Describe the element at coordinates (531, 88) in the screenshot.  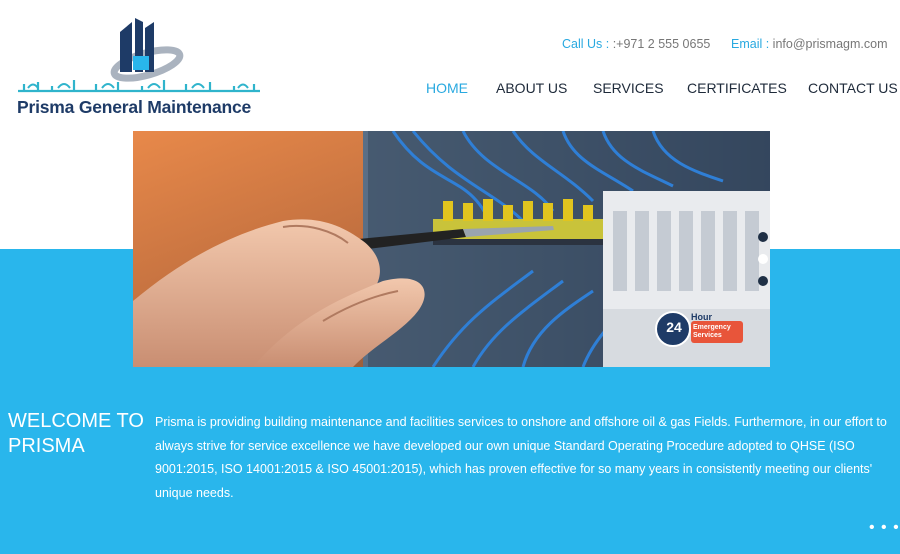
I see `nav-about-us: ABOUT US` at that location.